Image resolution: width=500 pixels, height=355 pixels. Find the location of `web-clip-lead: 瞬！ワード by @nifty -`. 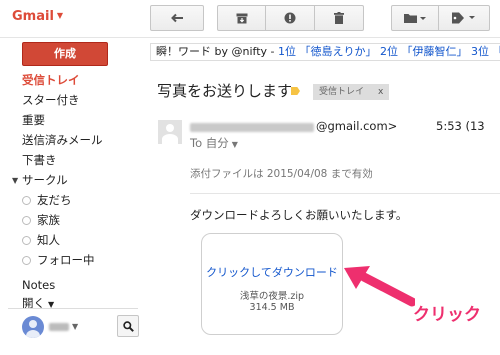

web-clip-lead: 瞬！ワード by @nifty - is located at coordinates (217, 51).